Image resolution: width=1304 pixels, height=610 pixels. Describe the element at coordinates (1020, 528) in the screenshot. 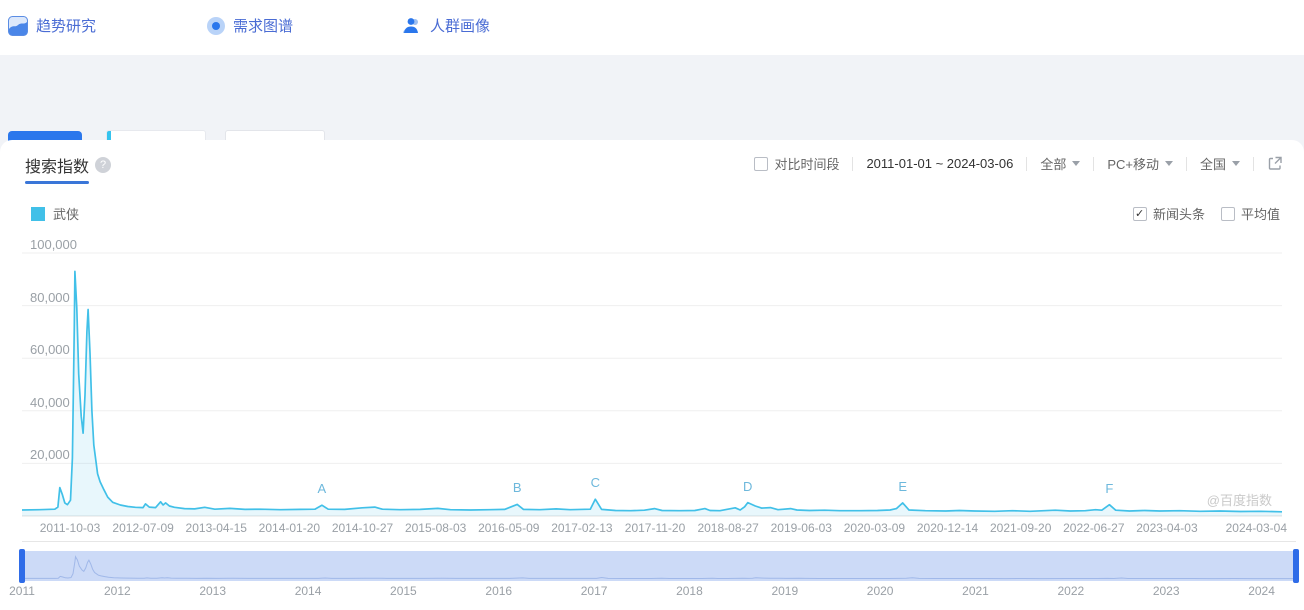

I see `x-tick-label: 2021-09-20` at that location.